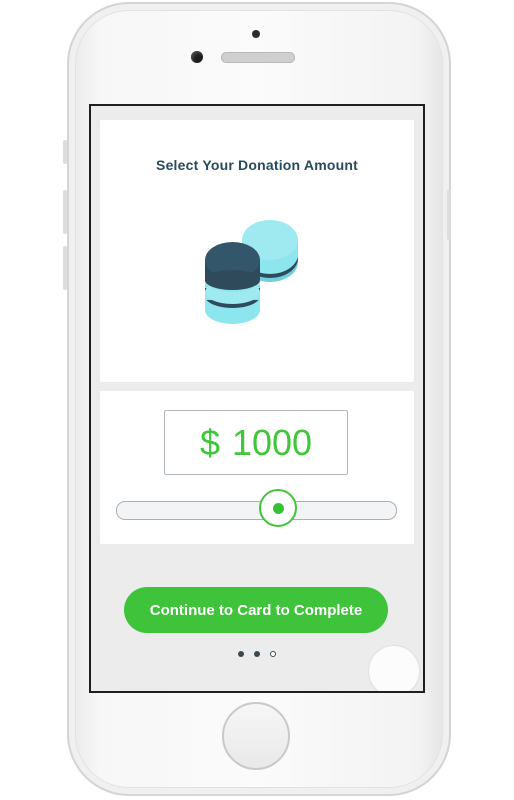 The height and width of the screenshot is (800, 514). Describe the element at coordinates (257, 165) in the screenshot. I see `page-title: Select Your Donation Amount` at that location.